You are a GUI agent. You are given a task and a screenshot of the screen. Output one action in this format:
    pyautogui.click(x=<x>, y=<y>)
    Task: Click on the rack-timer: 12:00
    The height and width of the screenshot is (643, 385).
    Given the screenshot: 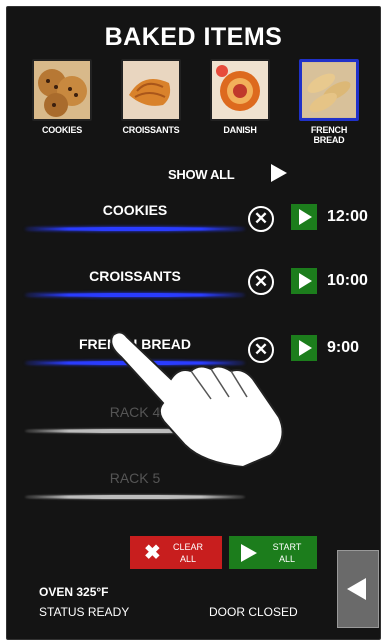 What is the action you would take?
    pyautogui.click(x=347, y=216)
    